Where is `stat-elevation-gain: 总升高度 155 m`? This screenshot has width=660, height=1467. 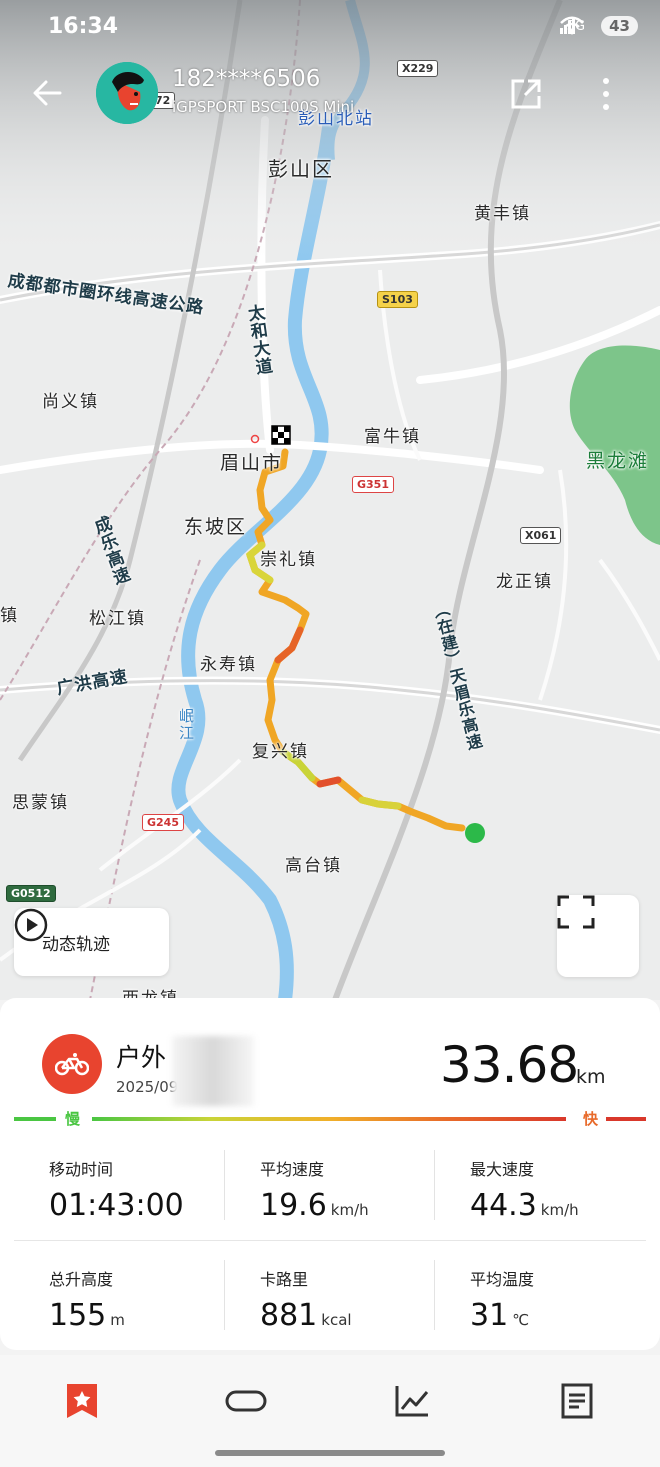
stat-elevation-gain: 总升高度 155 m is located at coordinates (87, 1301).